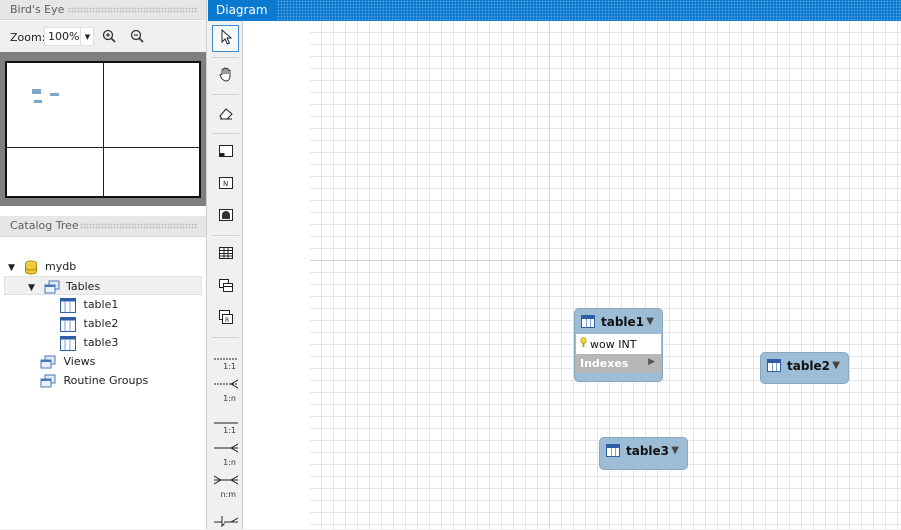 This screenshot has height=530, width=901. Describe the element at coordinates (809, 366) in the screenshot. I see `table-title: table2` at that location.